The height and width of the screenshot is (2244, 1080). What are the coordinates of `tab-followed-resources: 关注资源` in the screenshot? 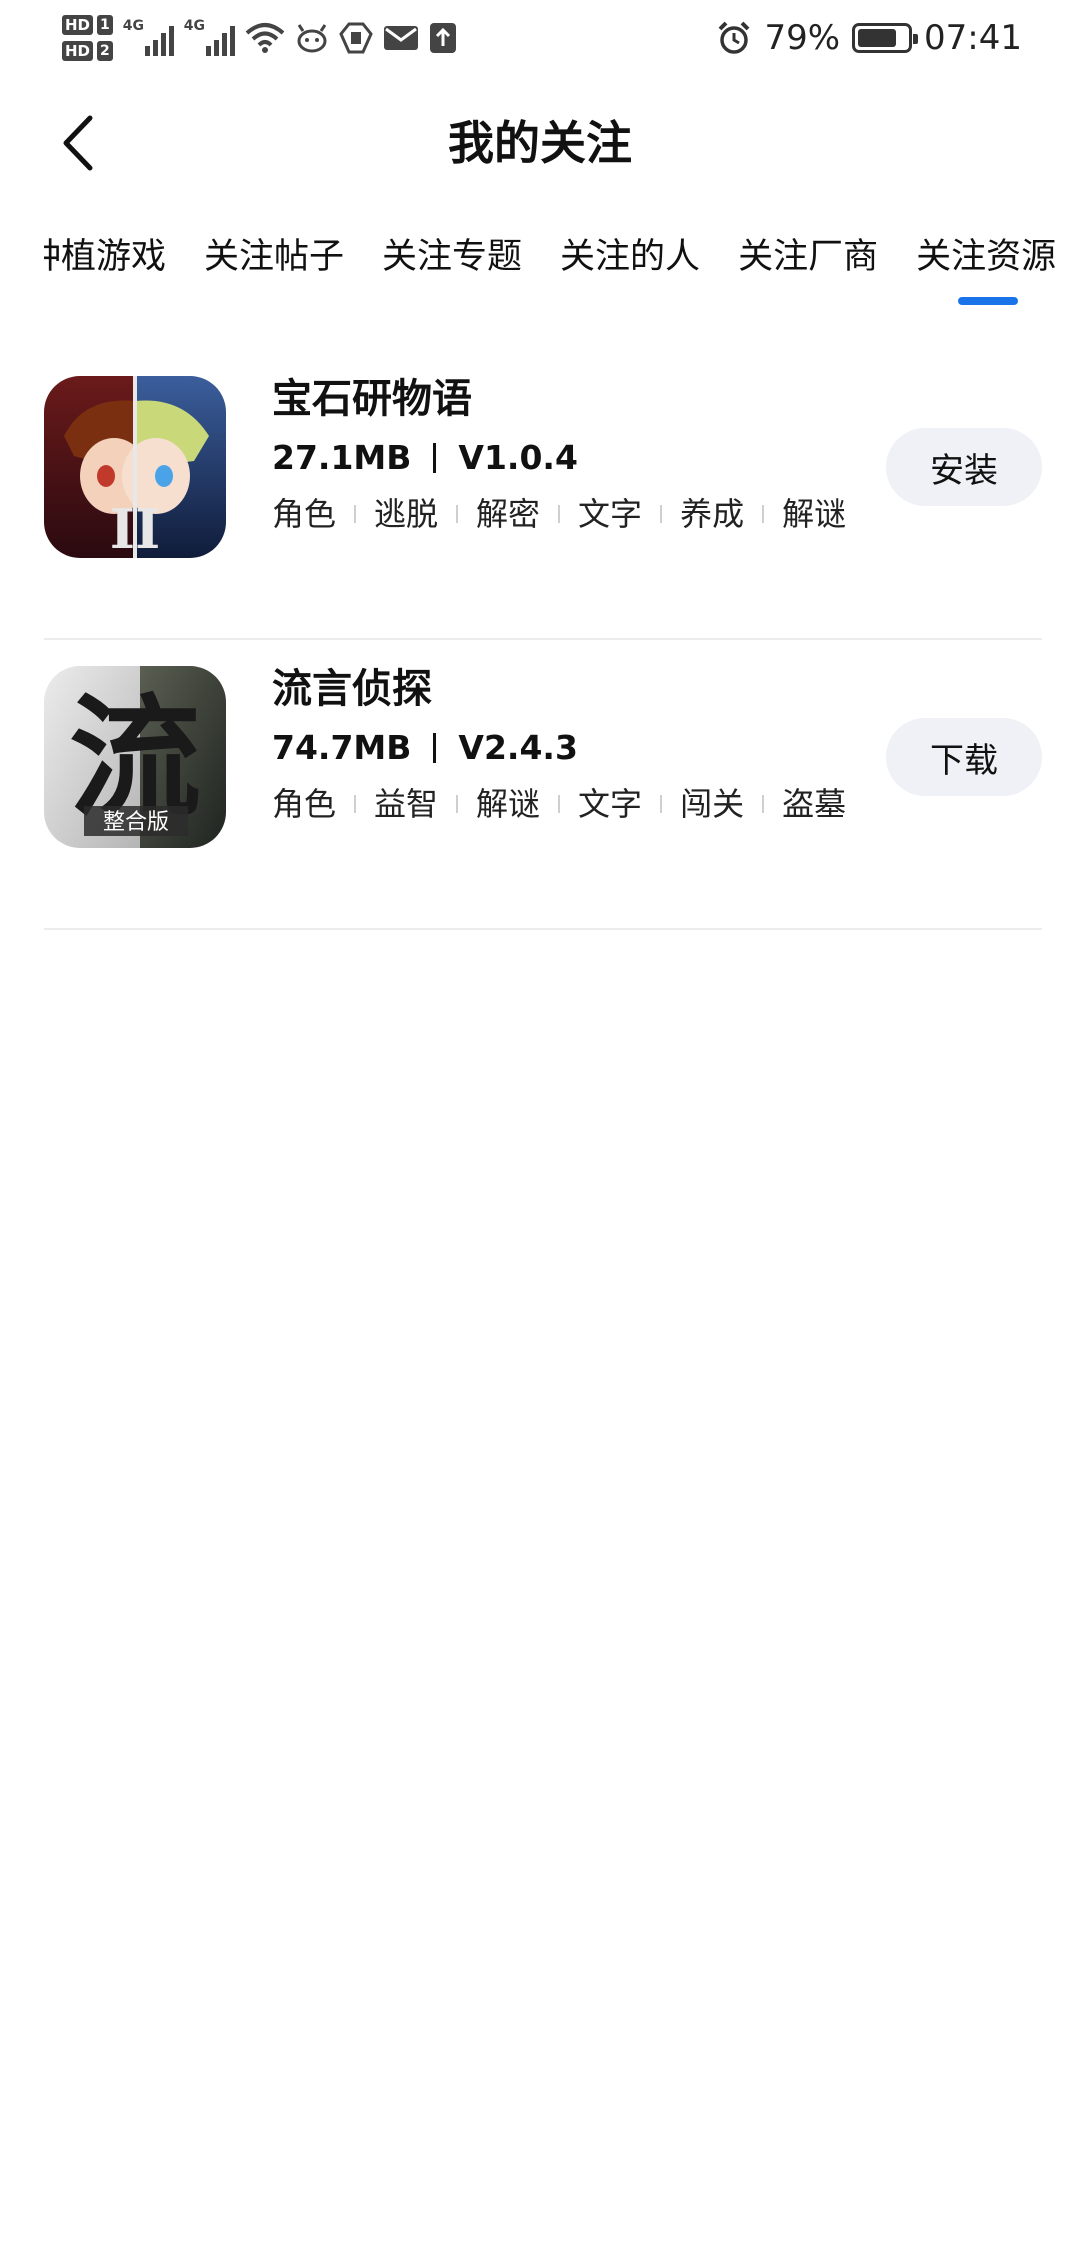 It's located at (986, 265).